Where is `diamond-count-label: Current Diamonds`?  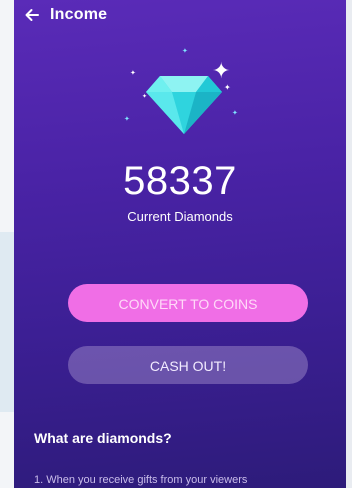
diamond-count-label: Current Diamonds is located at coordinates (180, 216).